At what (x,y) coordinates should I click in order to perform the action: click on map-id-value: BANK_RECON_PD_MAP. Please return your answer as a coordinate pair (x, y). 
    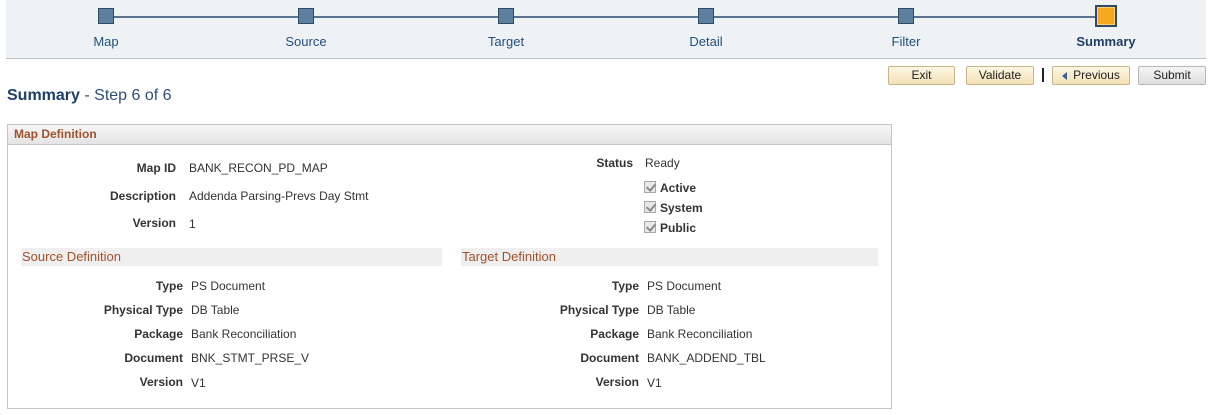
    Looking at the image, I should click on (258, 168).